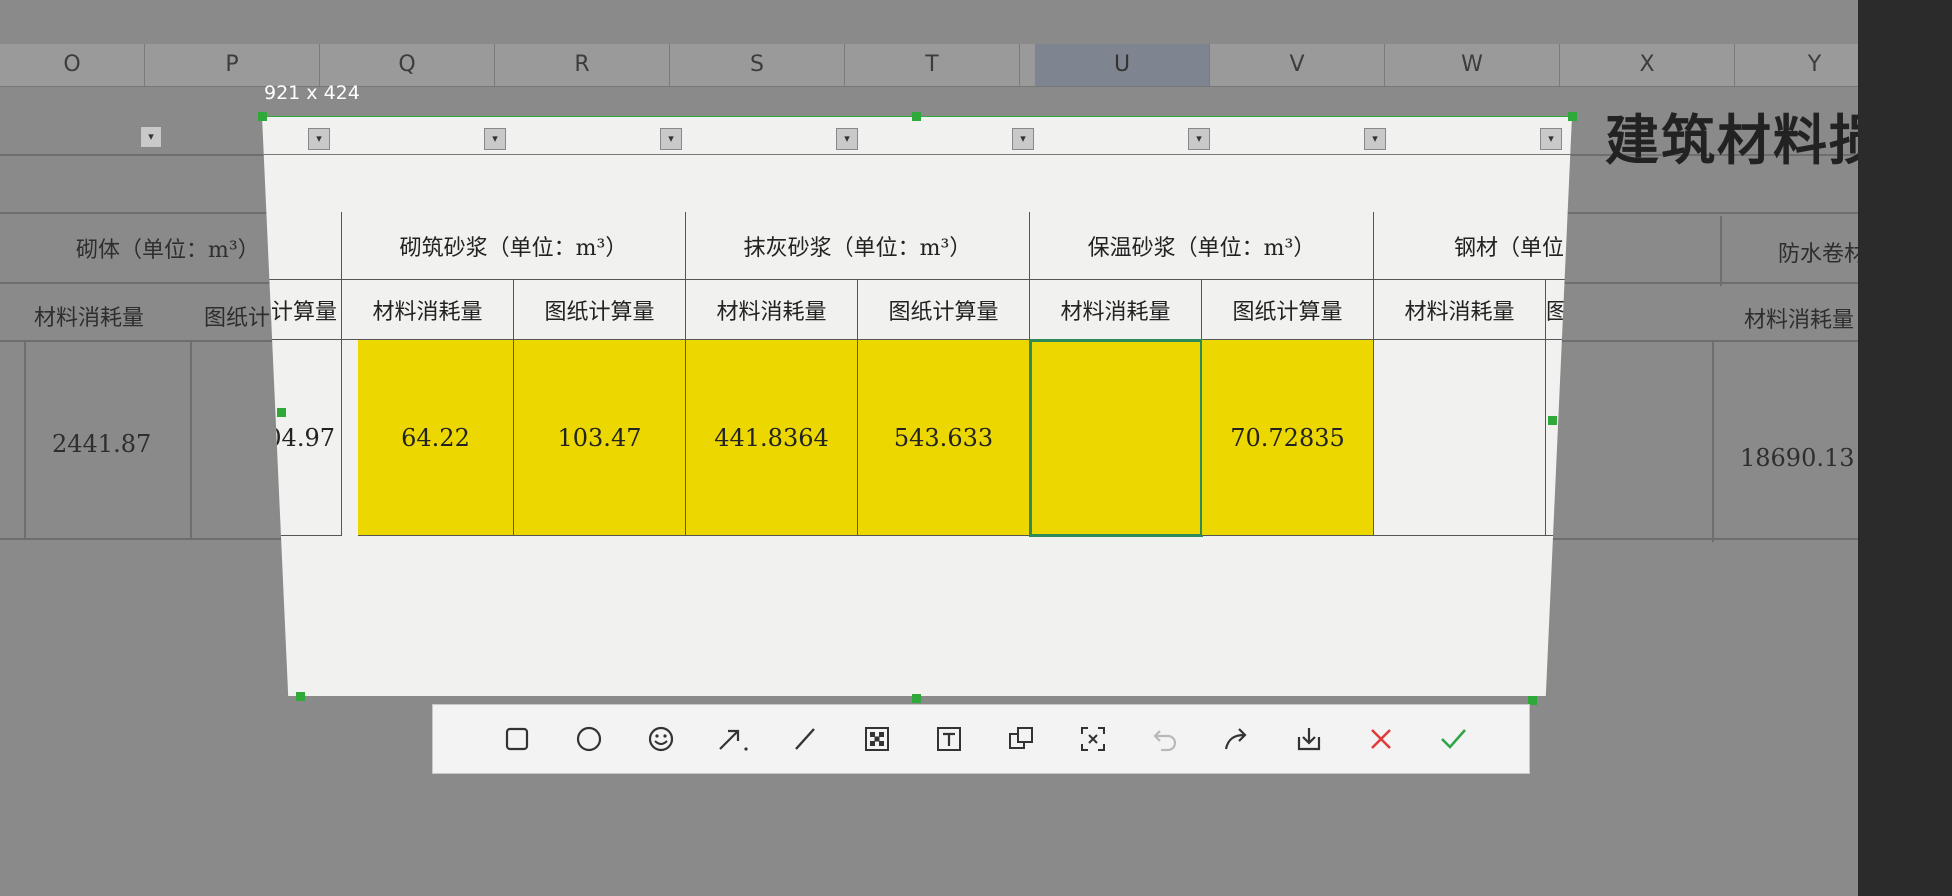 The width and height of the screenshot is (1952, 896). Describe the element at coordinates (733, 739) in the screenshot. I see `arrow-icon` at that location.